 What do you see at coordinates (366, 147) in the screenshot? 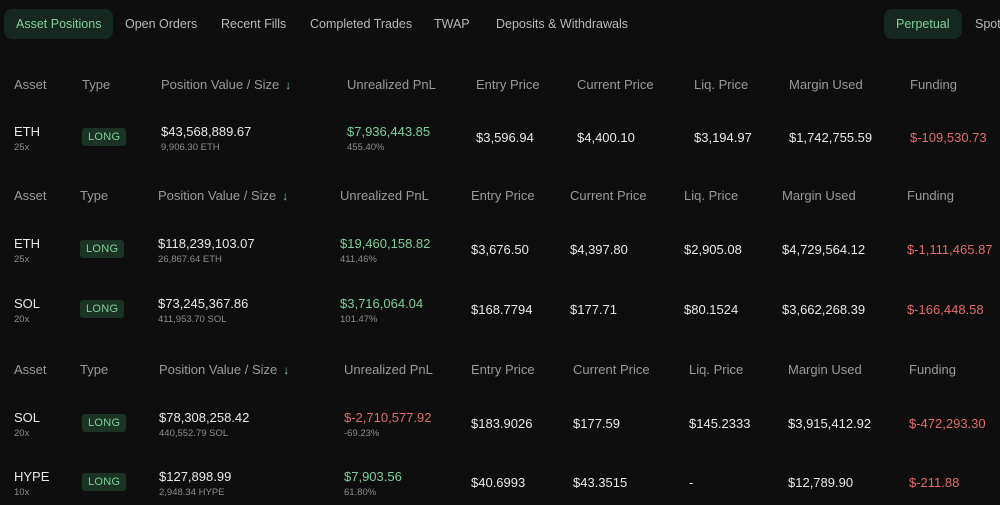
I see `unrealized-pnl-percent: 455.40%` at bounding box center [366, 147].